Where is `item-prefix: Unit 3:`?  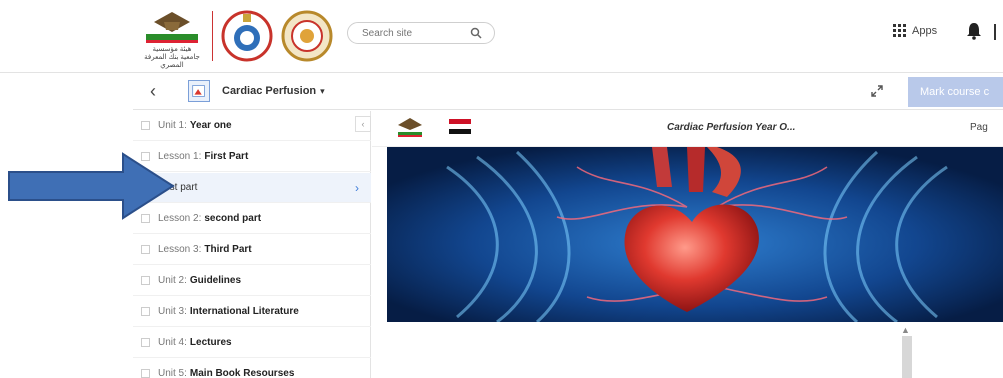
item-prefix: Unit 3: is located at coordinates (172, 311).